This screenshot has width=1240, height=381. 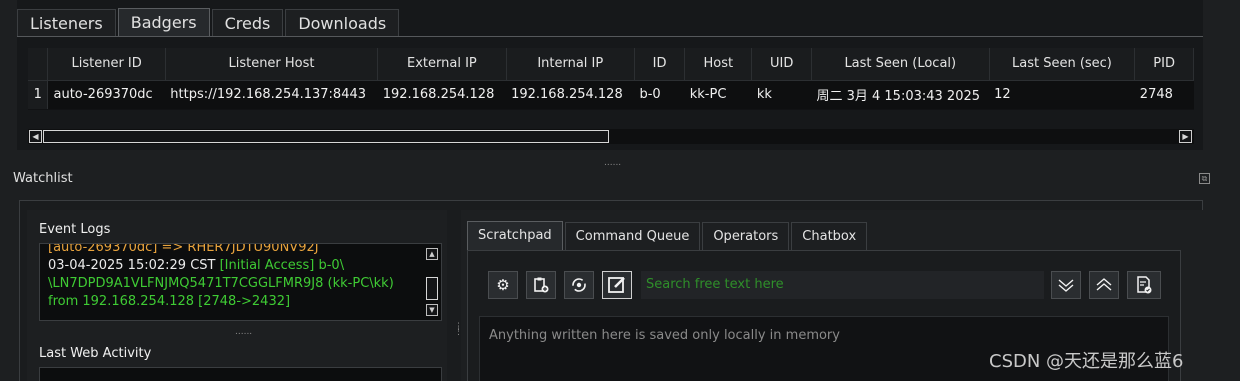 I want to click on float-dock-icon: ⧉, so click(x=1204, y=178).